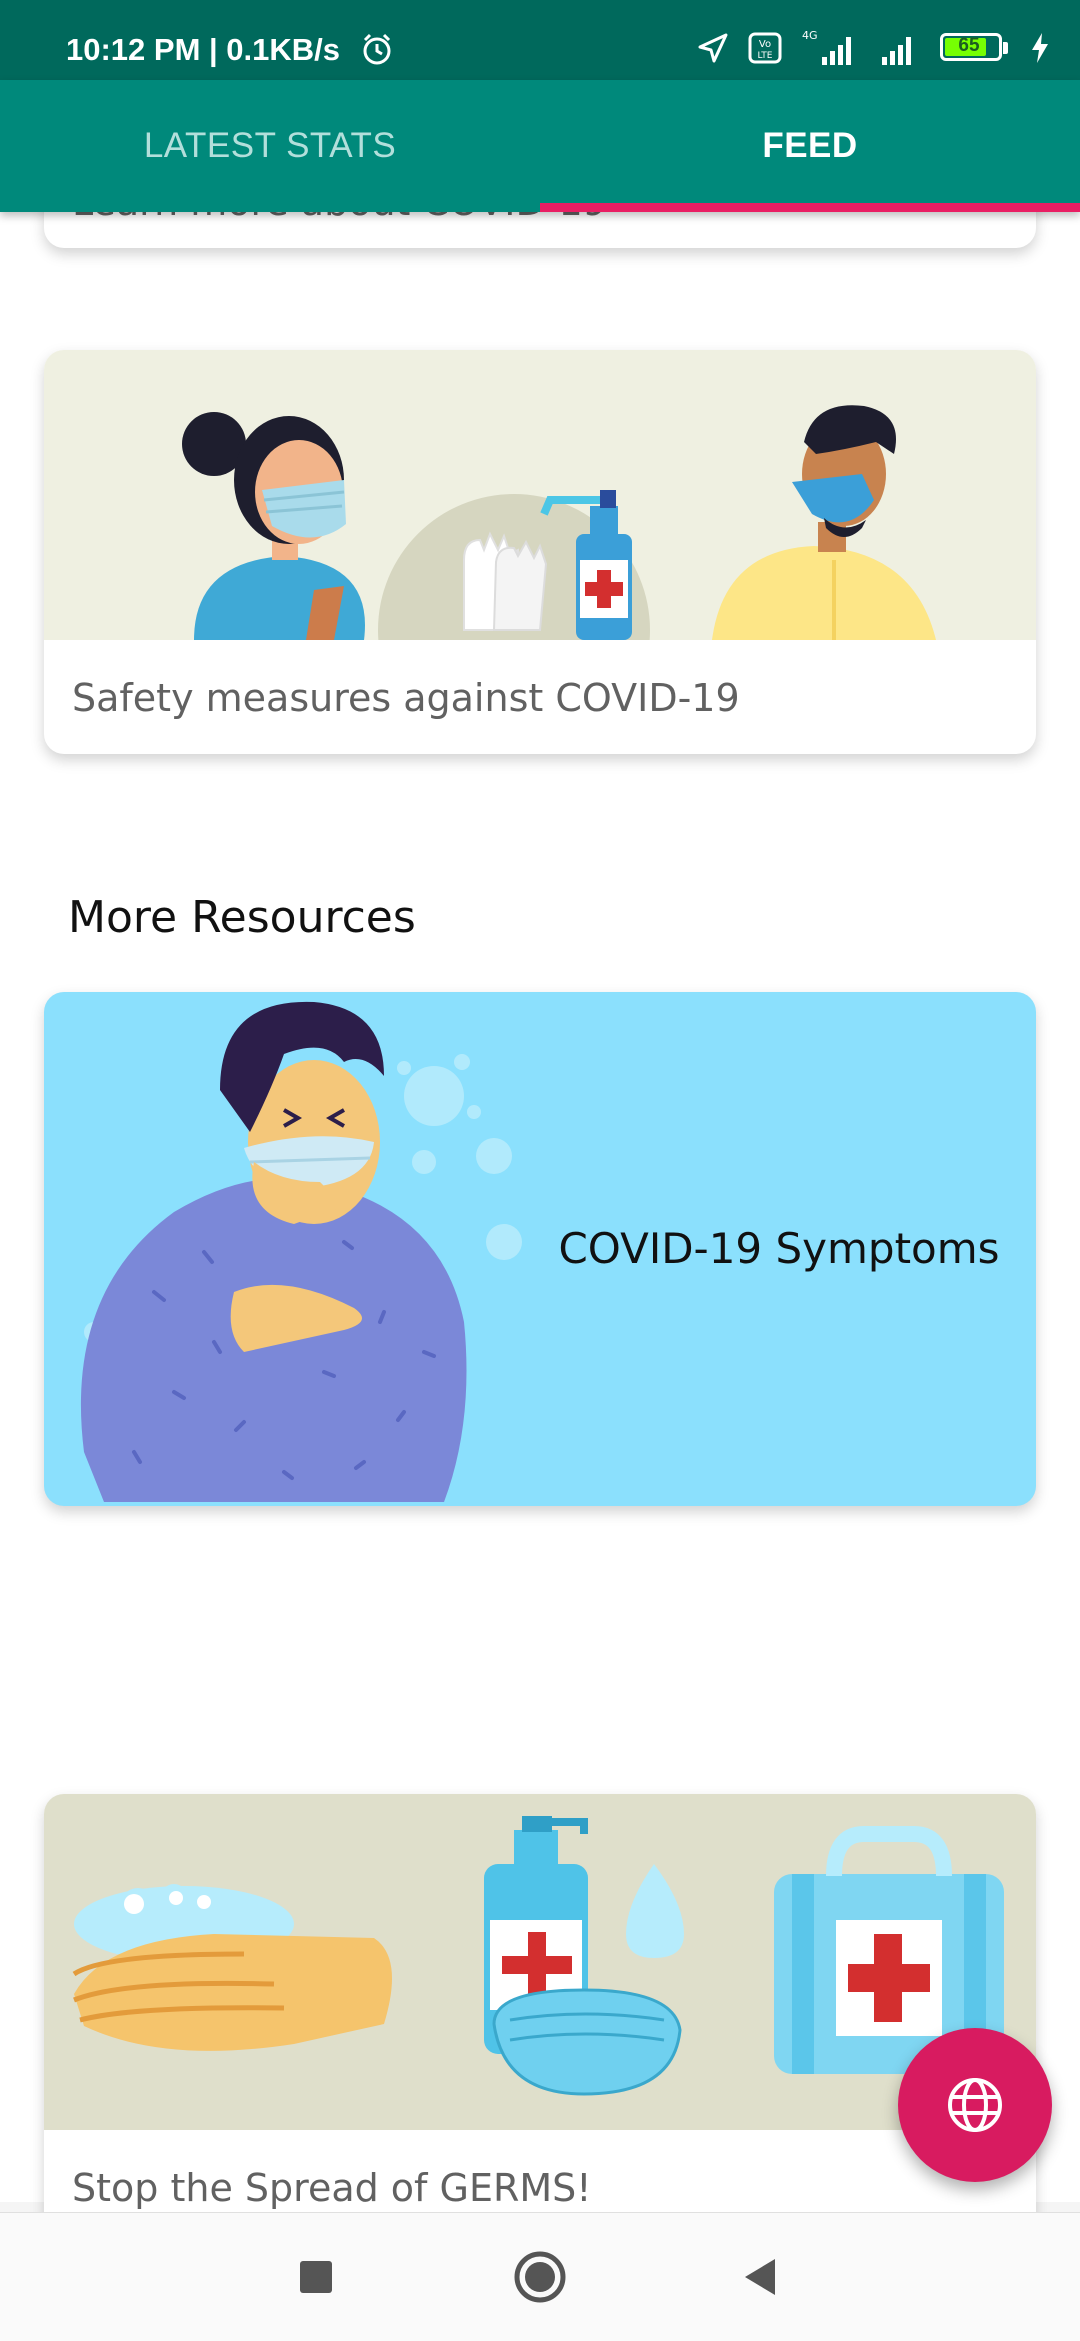 The width and height of the screenshot is (1080, 2341). I want to click on globe-icon, so click(975, 2105).